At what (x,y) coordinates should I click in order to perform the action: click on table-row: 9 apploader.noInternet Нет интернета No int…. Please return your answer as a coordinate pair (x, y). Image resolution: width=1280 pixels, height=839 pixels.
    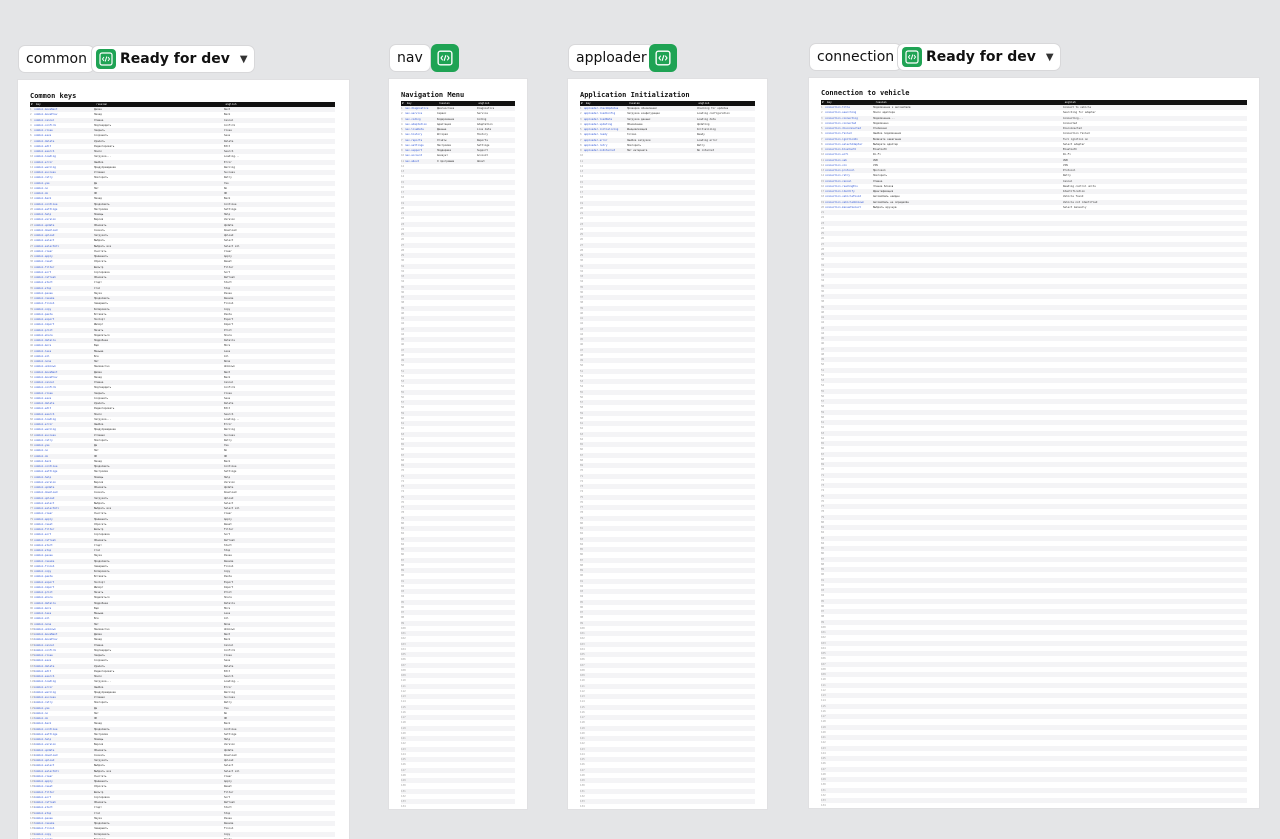
    Looking at the image, I should click on (667, 151).